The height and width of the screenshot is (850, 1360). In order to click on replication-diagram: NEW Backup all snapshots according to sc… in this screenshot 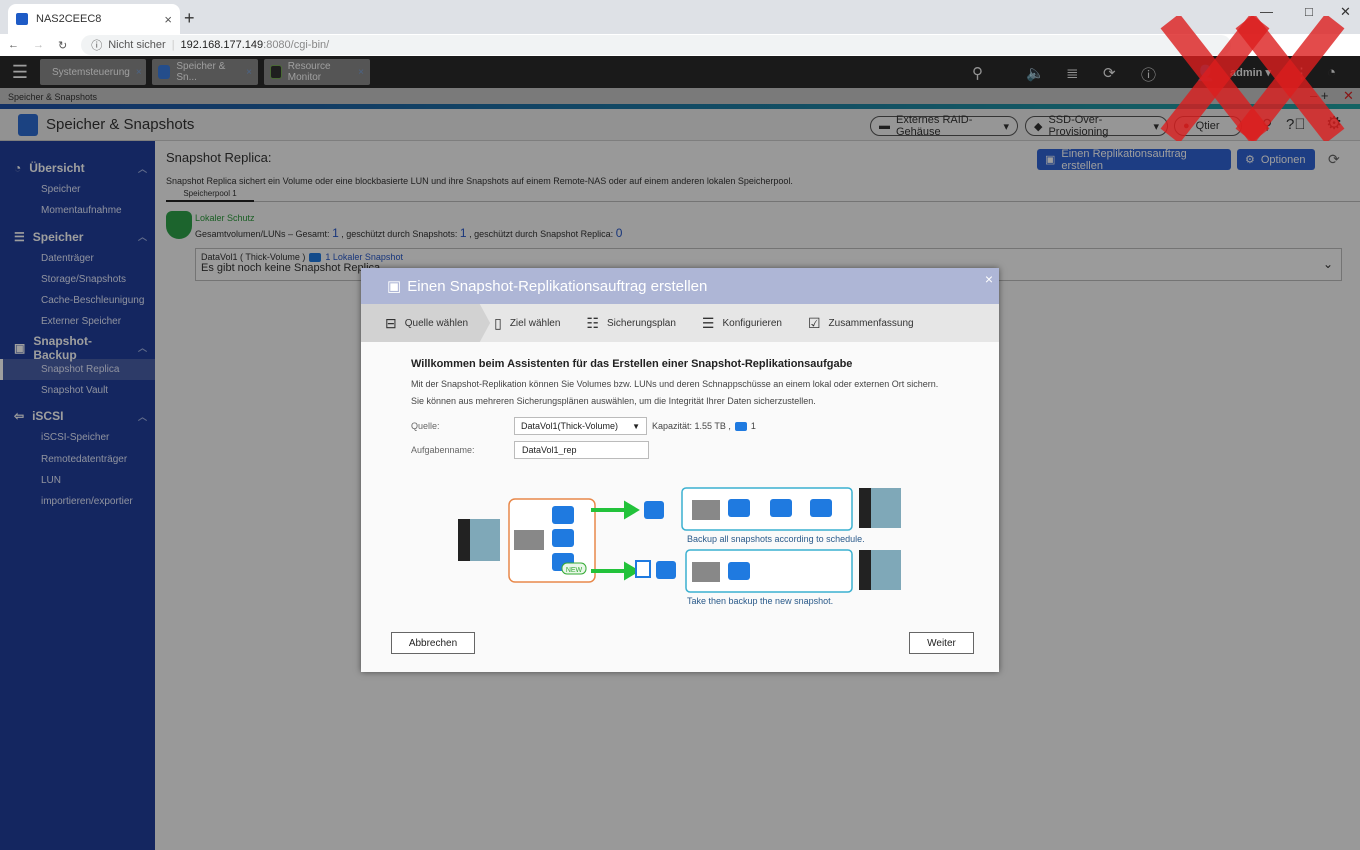, I will do `click(679, 546)`.